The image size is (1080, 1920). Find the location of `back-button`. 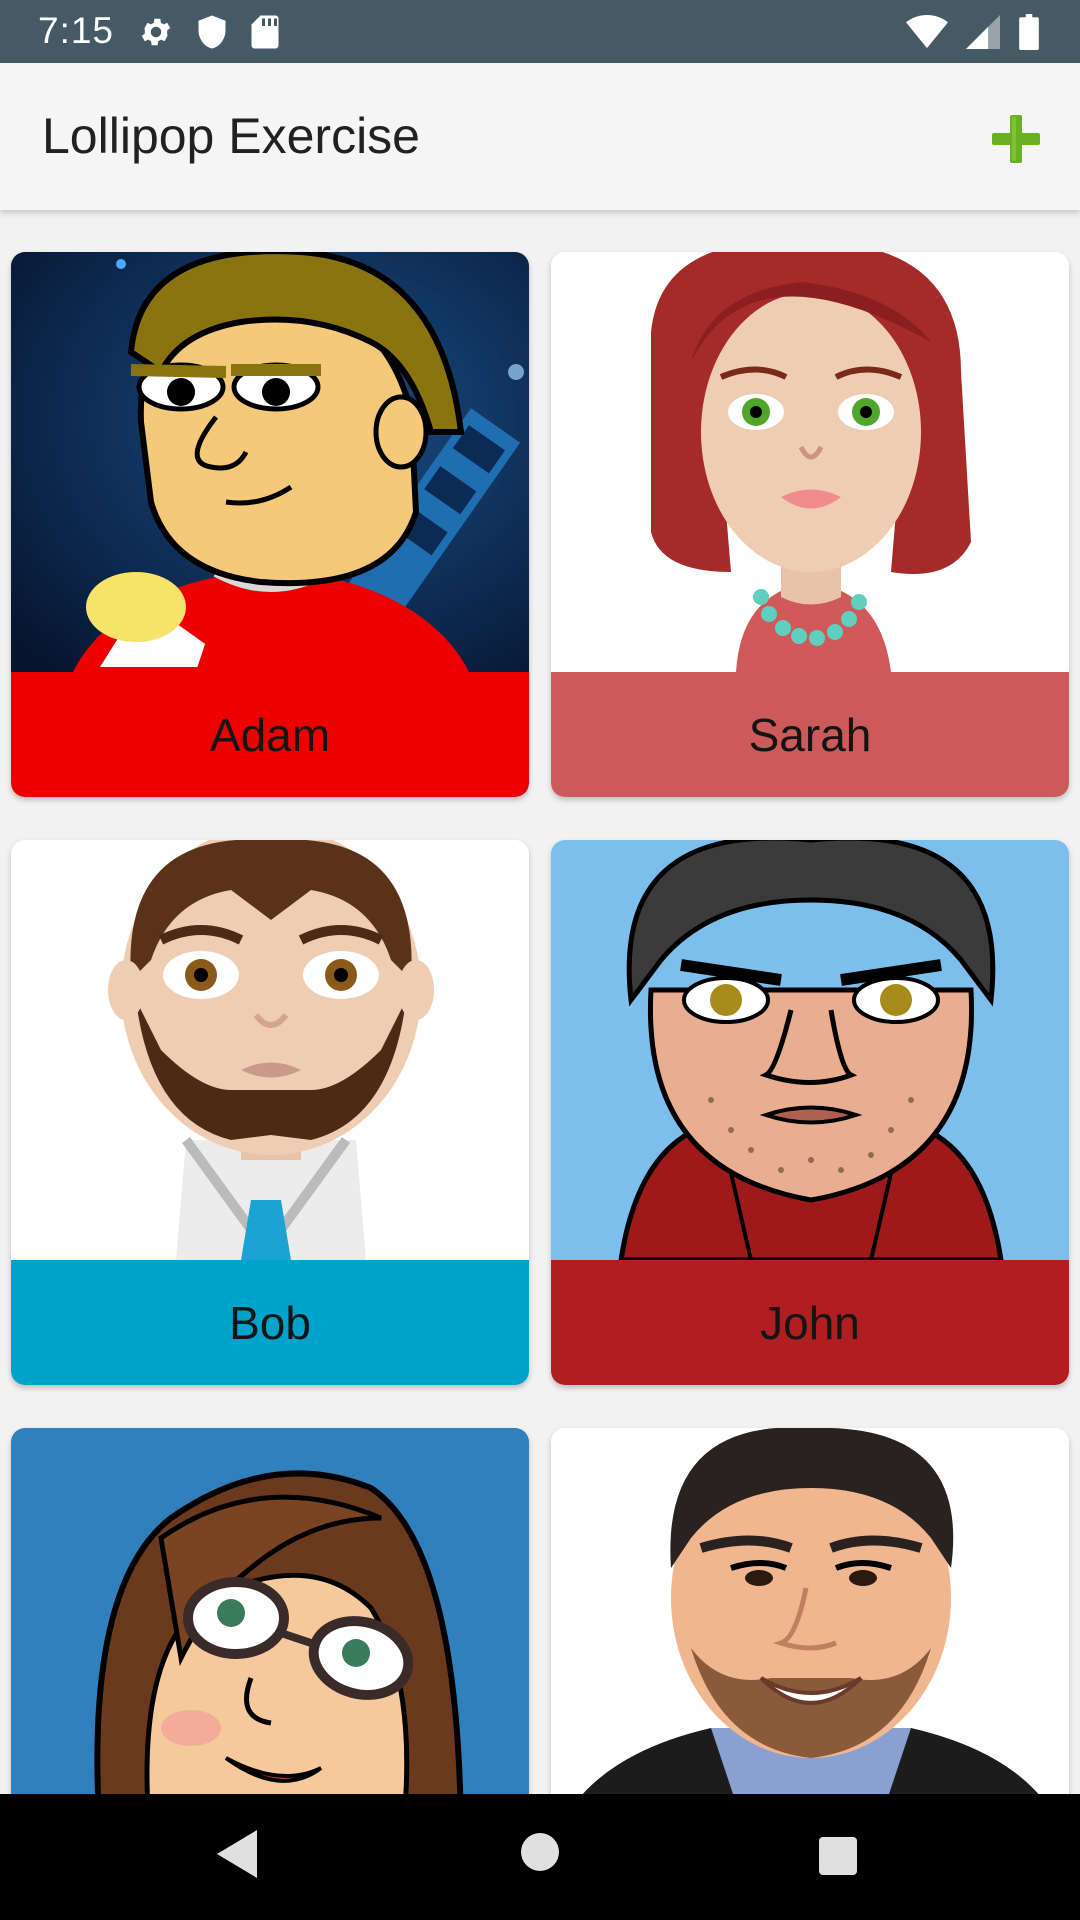

back-button is located at coordinates (237, 1856).